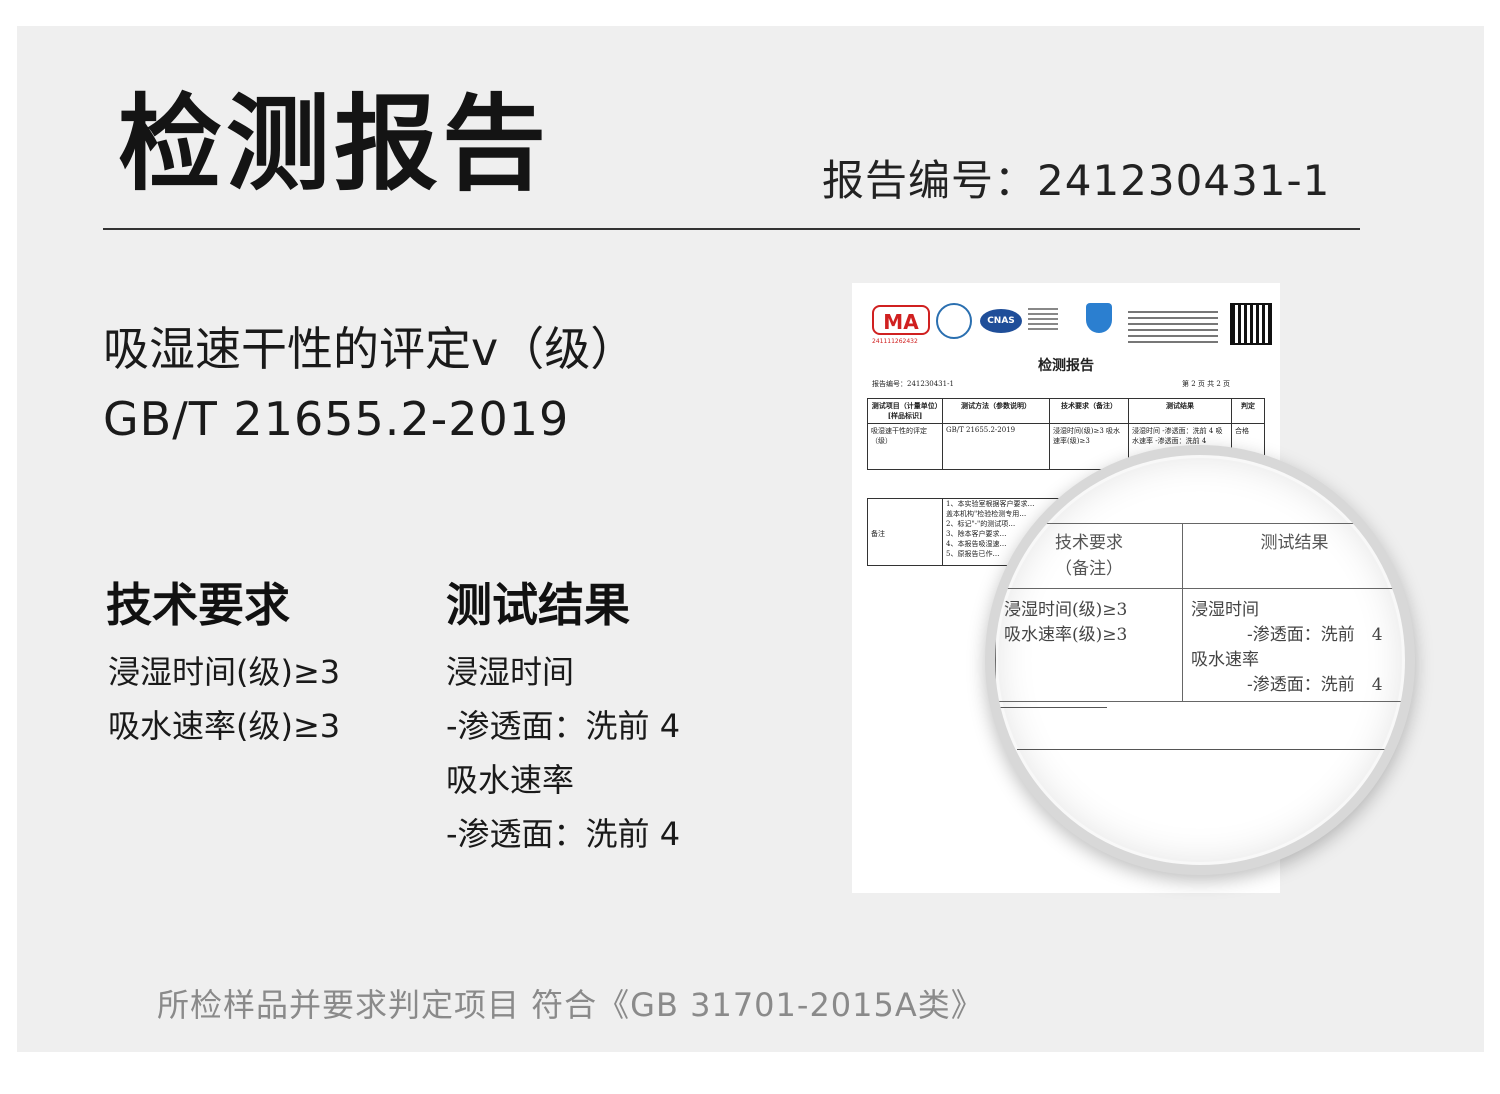 The width and height of the screenshot is (1500, 1094). What do you see at coordinates (996, 411) in the screenshot?
I see `doc-header-method: 测试方法（参数说明）` at bounding box center [996, 411].